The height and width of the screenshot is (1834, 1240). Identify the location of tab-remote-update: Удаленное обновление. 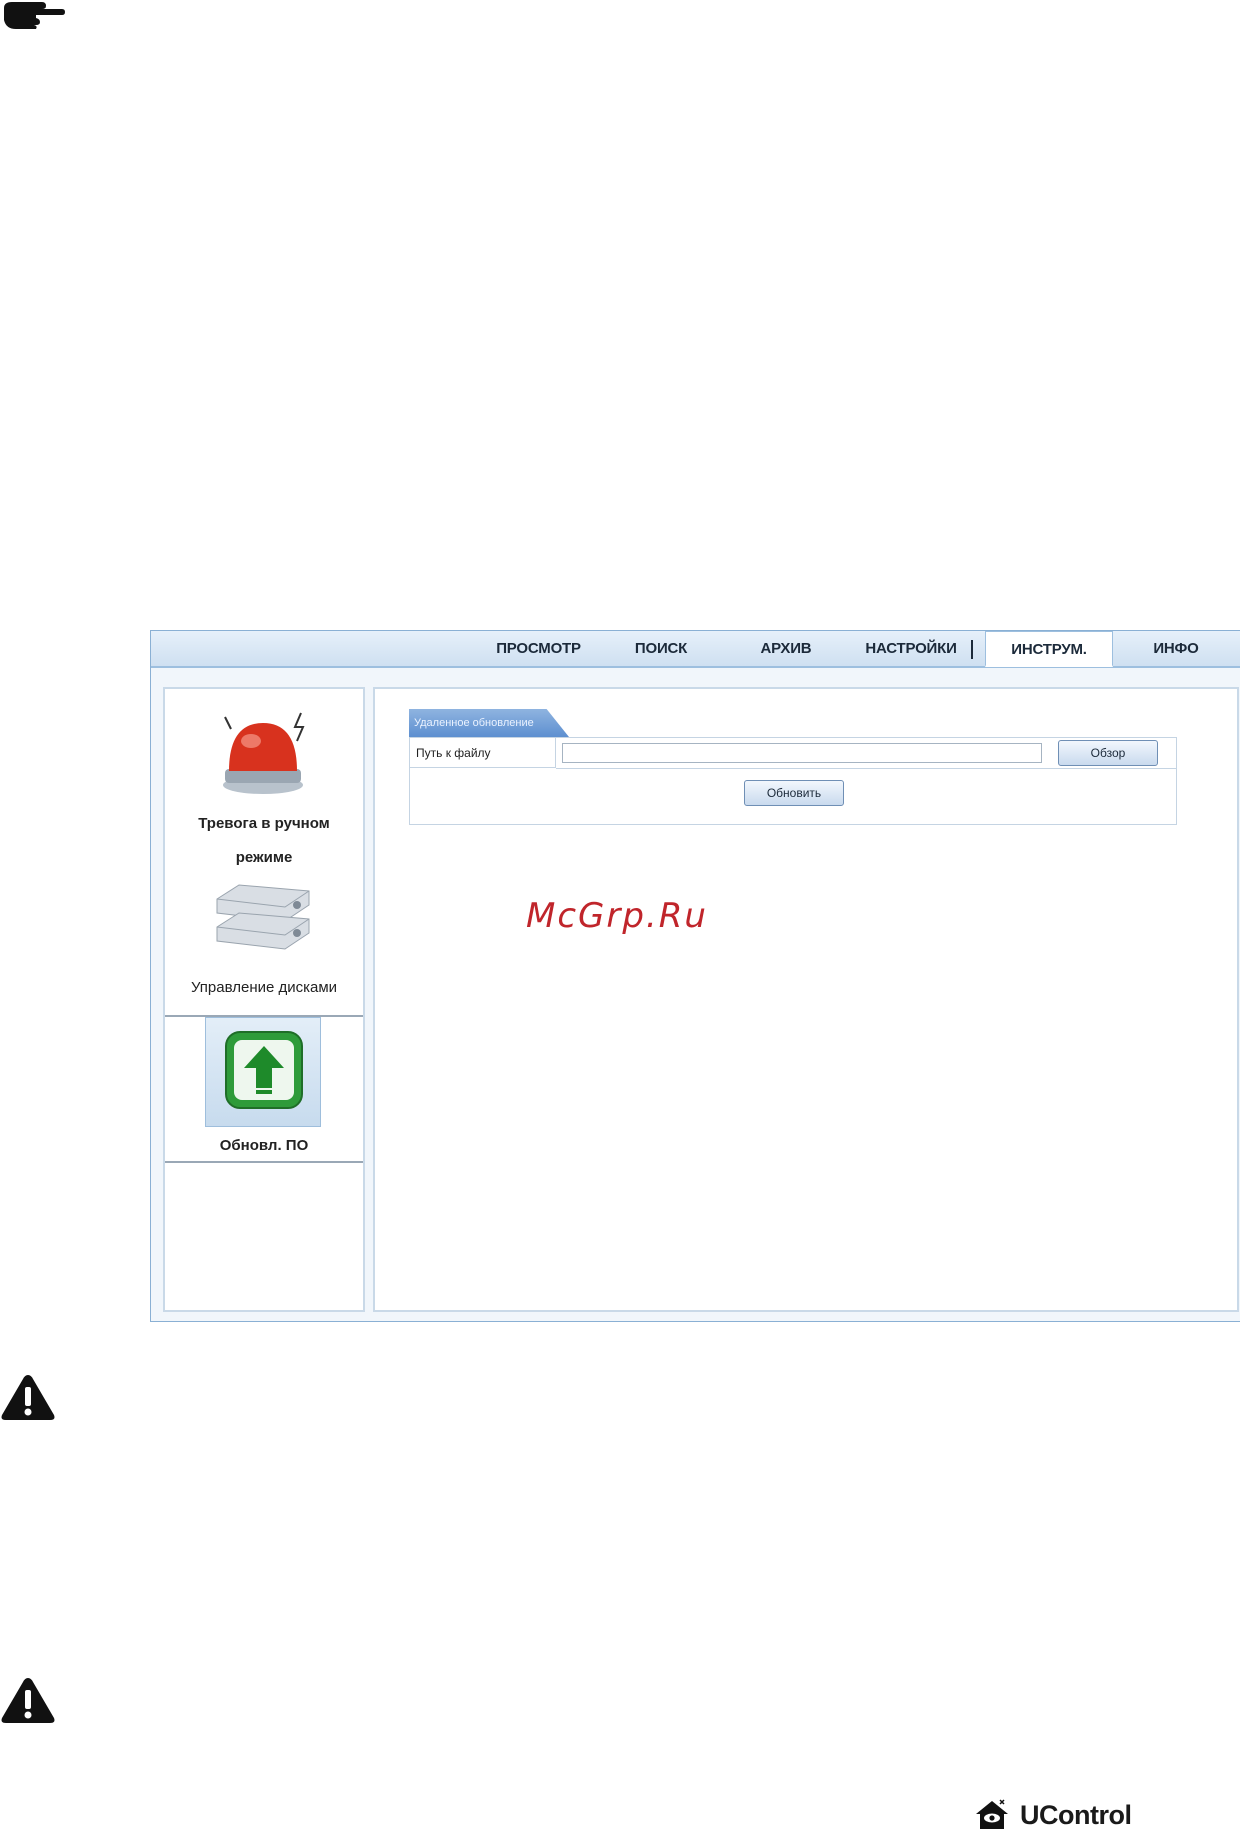
(489, 723).